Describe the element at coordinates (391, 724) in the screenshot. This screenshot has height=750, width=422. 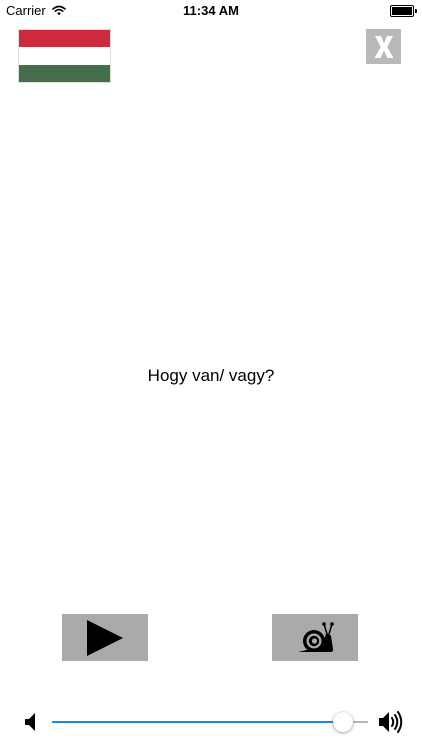
I see `volume-high-icon` at that location.